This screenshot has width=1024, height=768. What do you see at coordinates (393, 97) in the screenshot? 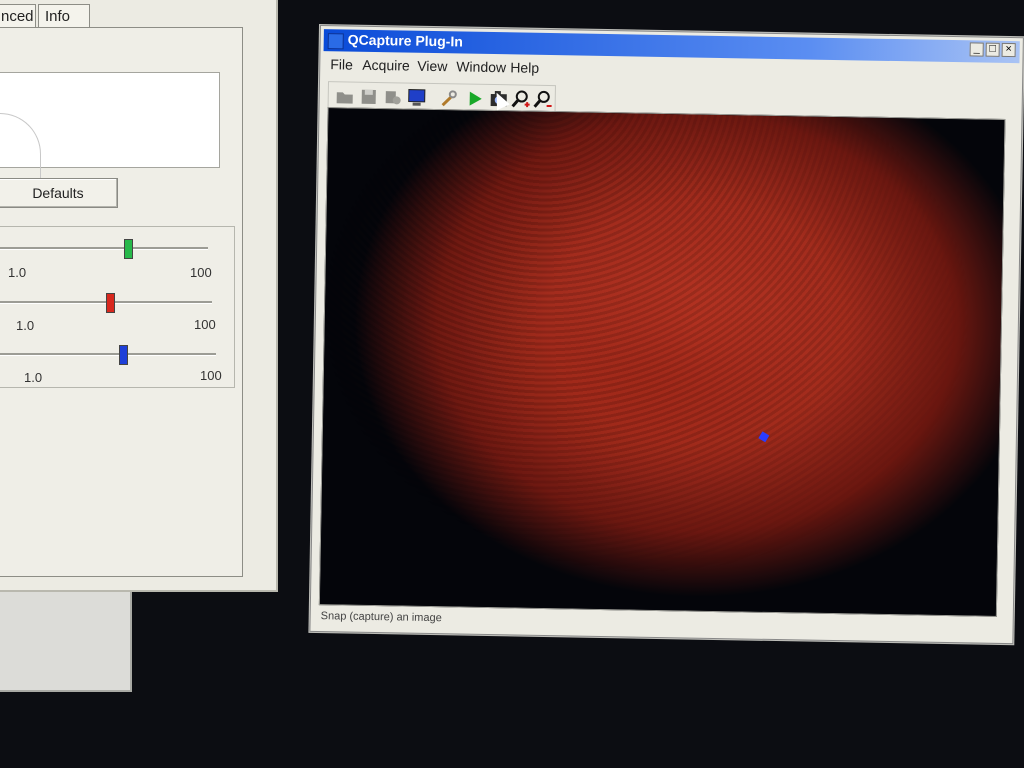
I see `settings-icon` at bounding box center [393, 97].